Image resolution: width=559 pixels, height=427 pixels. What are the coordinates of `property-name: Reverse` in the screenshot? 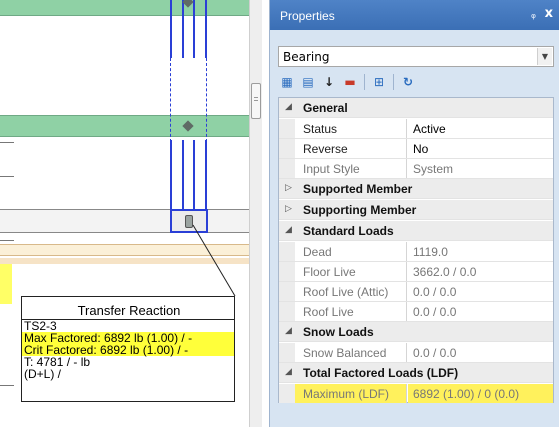 It's located at (351, 148).